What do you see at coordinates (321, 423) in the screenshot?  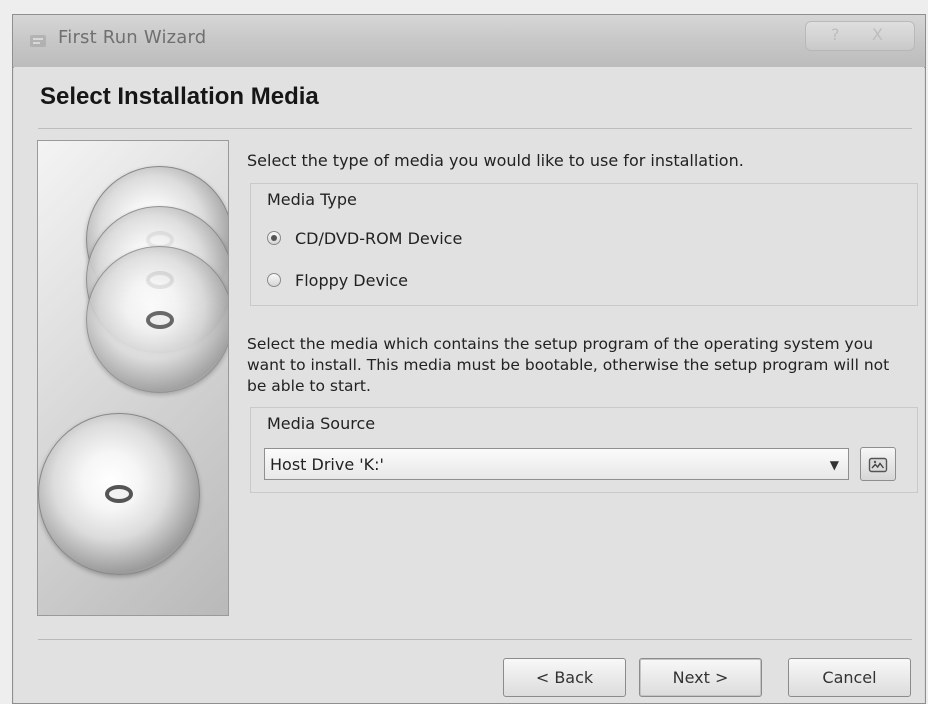 I see `media-source-label: Media Source` at bounding box center [321, 423].